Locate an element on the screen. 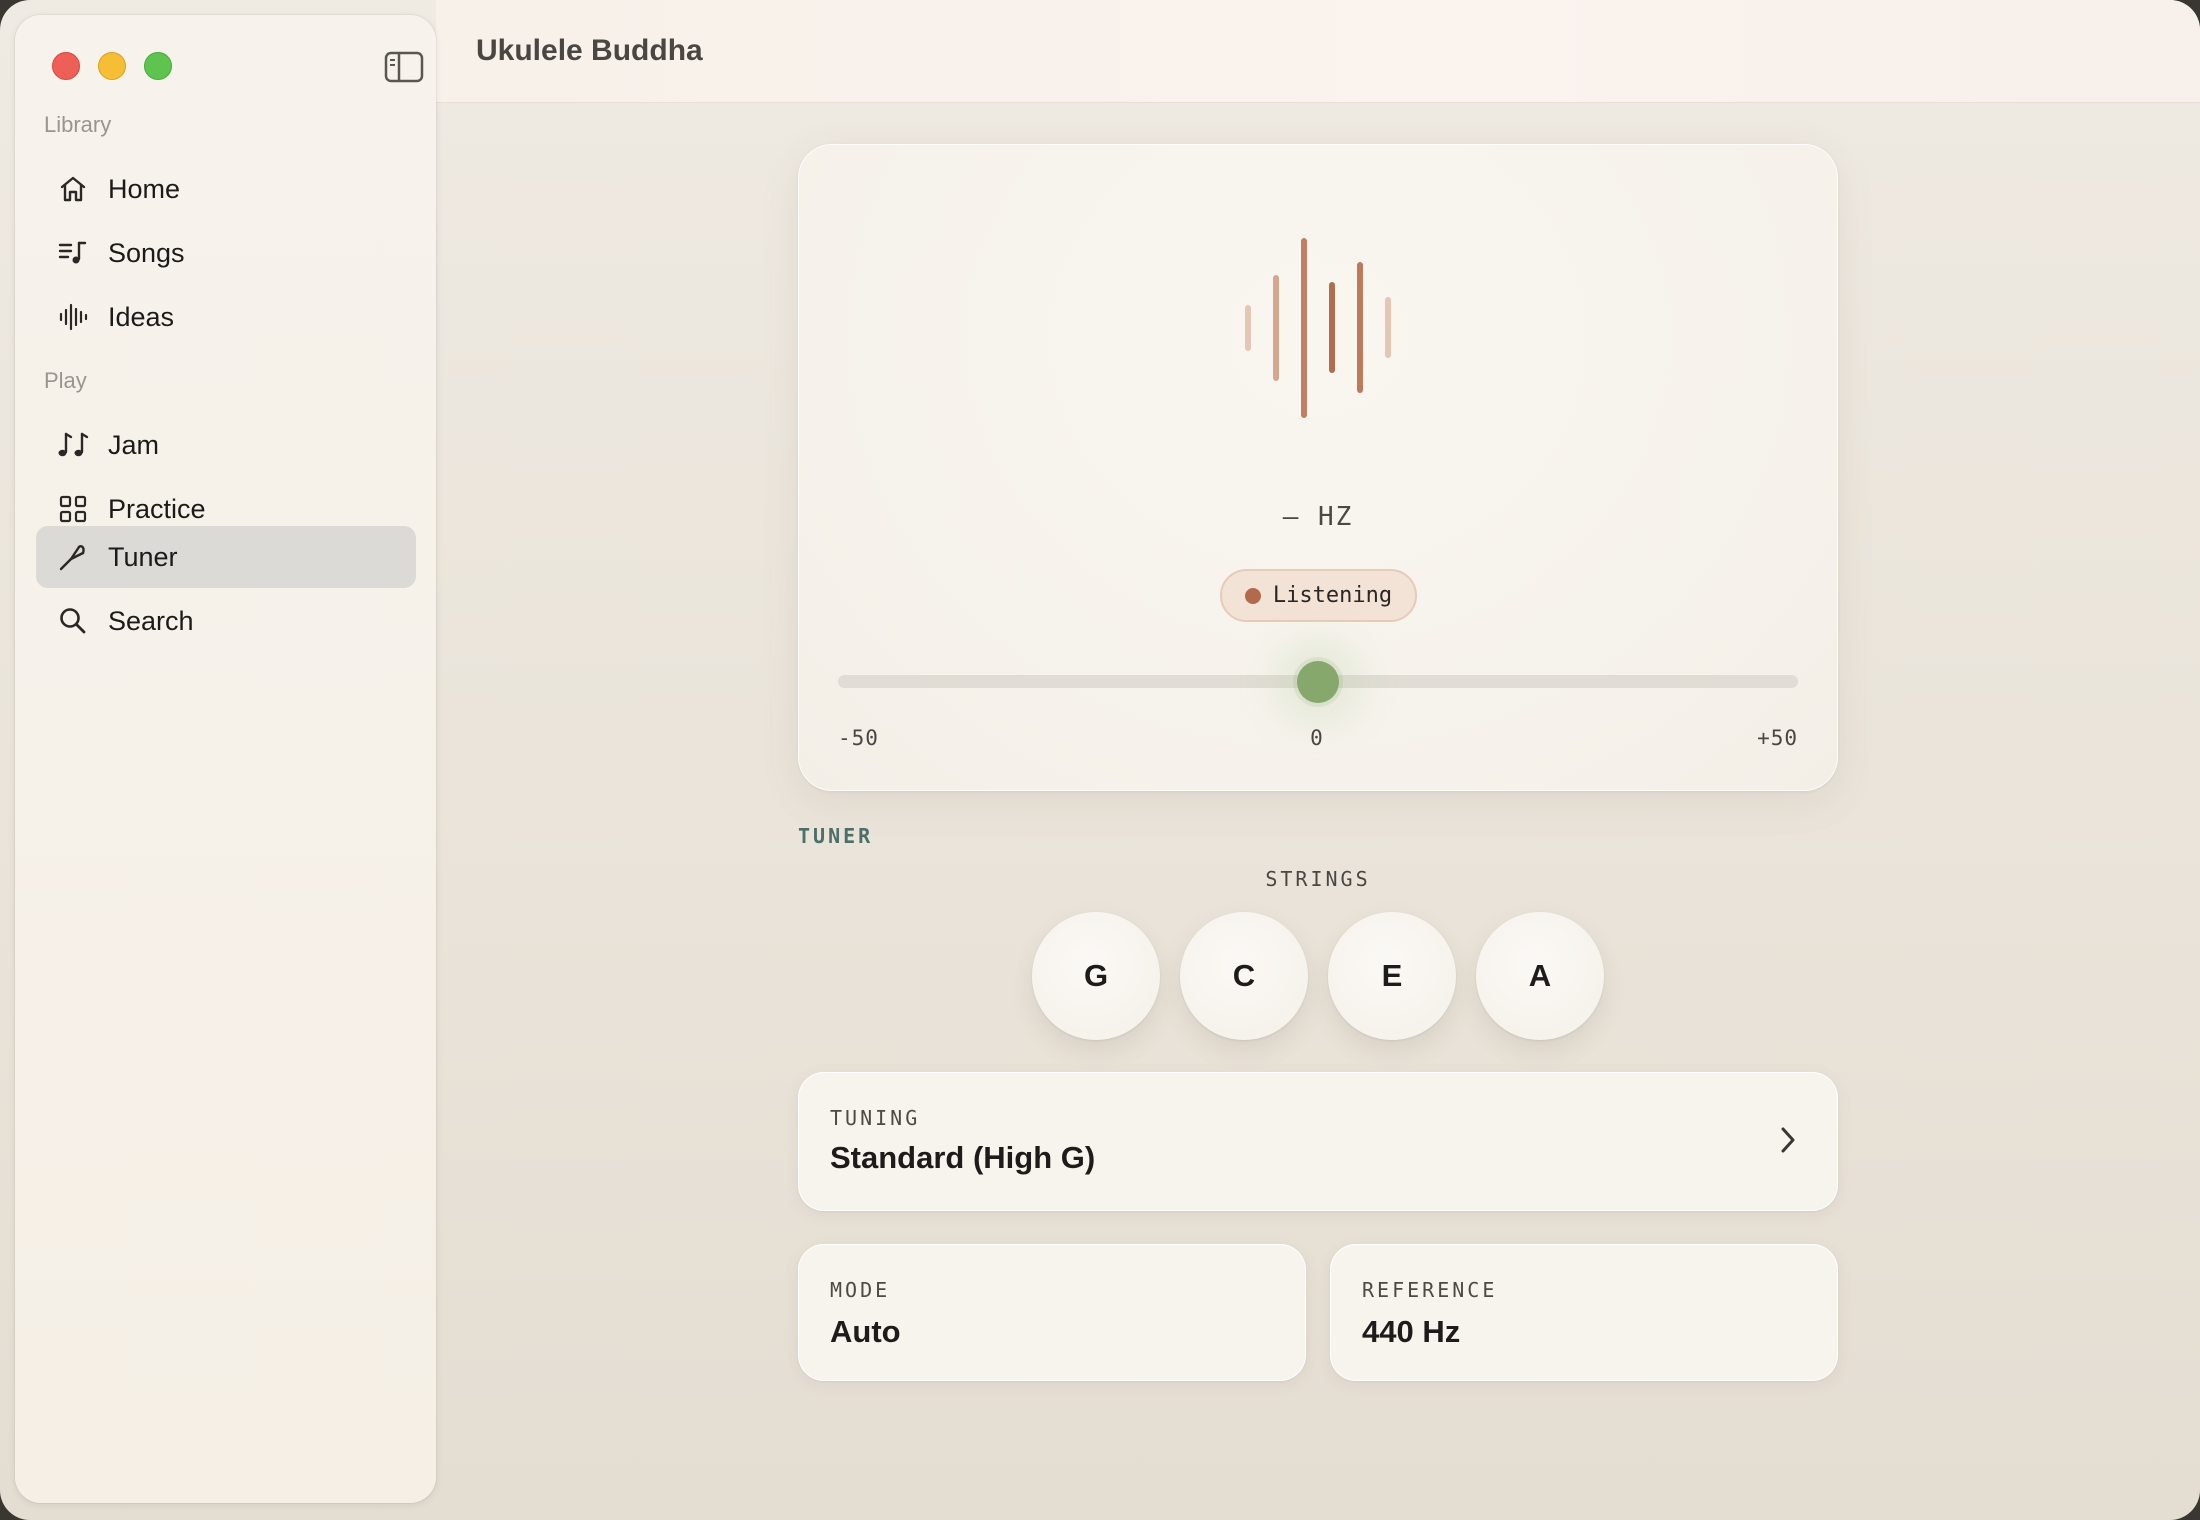  frequency-readout: — HZ is located at coordinates (1318, 517).